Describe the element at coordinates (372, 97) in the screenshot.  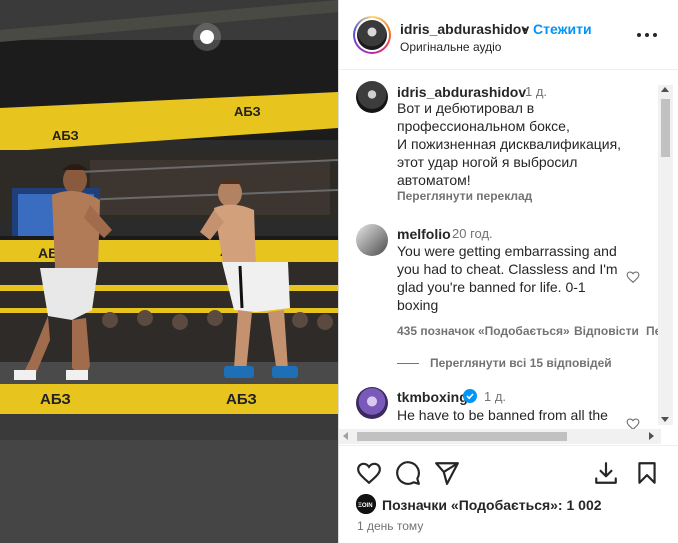
I see `caption-author-avatar` at that location.